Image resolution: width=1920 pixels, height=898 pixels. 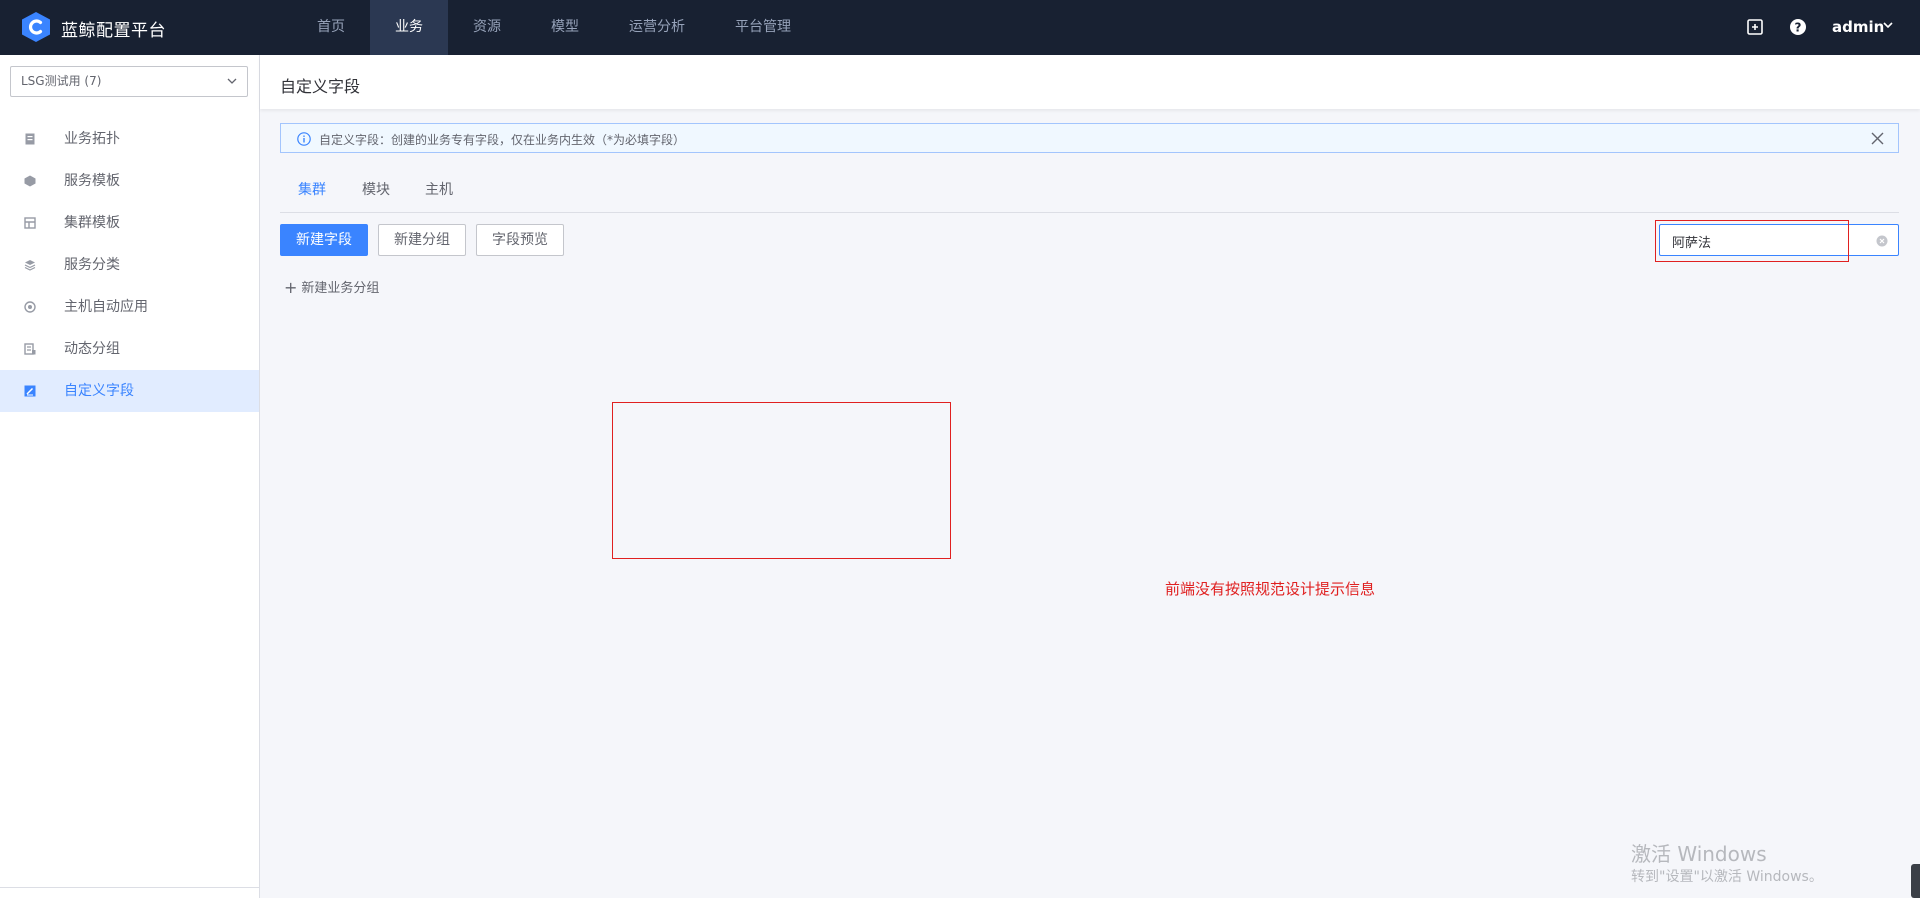 What do you see at coordinates (129, 265) in the screenshot?
I see `sidebar-item-service-category: 服务分类` at bounding box center [129, 265].